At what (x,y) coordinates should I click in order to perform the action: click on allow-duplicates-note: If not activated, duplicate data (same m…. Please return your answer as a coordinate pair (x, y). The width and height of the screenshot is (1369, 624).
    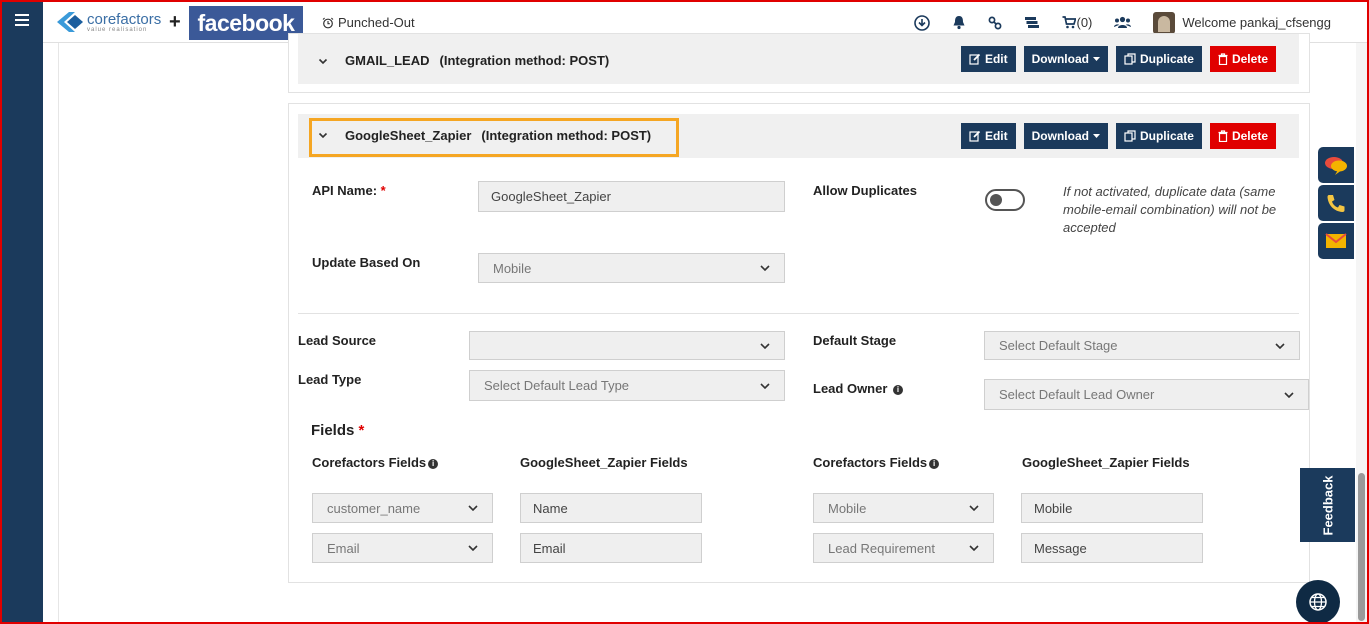
    Looking at the image, I should click on (1170, 209).